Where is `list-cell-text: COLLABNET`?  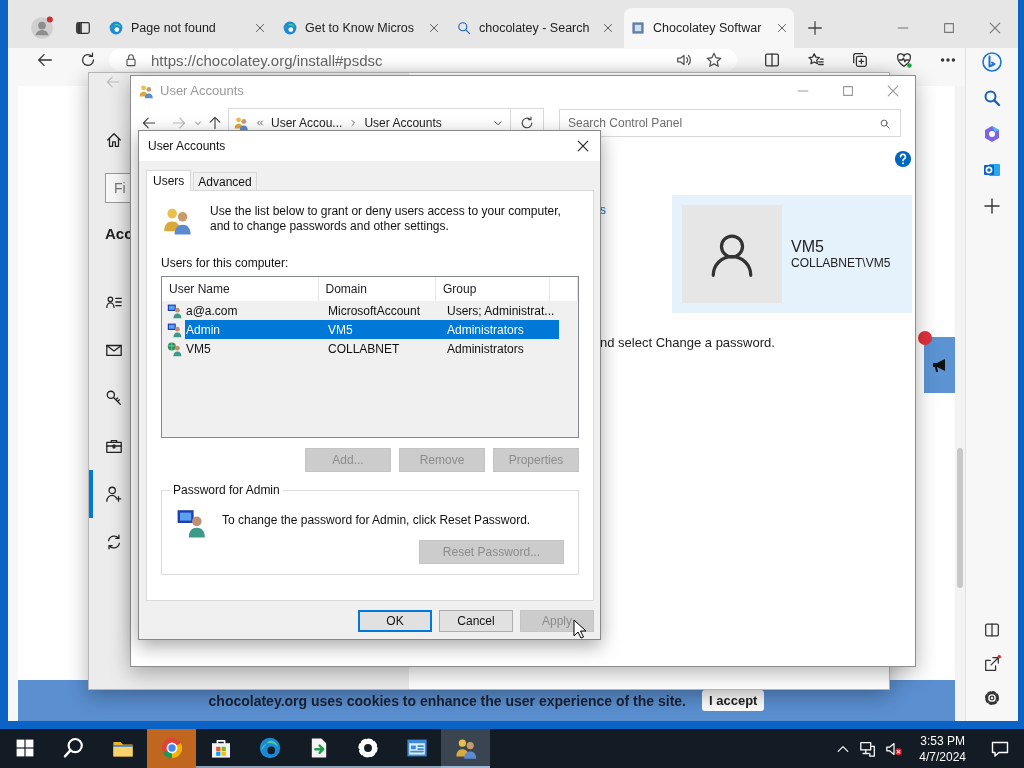 list-cell-text: COLLABNET is located at coordinates (364, 348).